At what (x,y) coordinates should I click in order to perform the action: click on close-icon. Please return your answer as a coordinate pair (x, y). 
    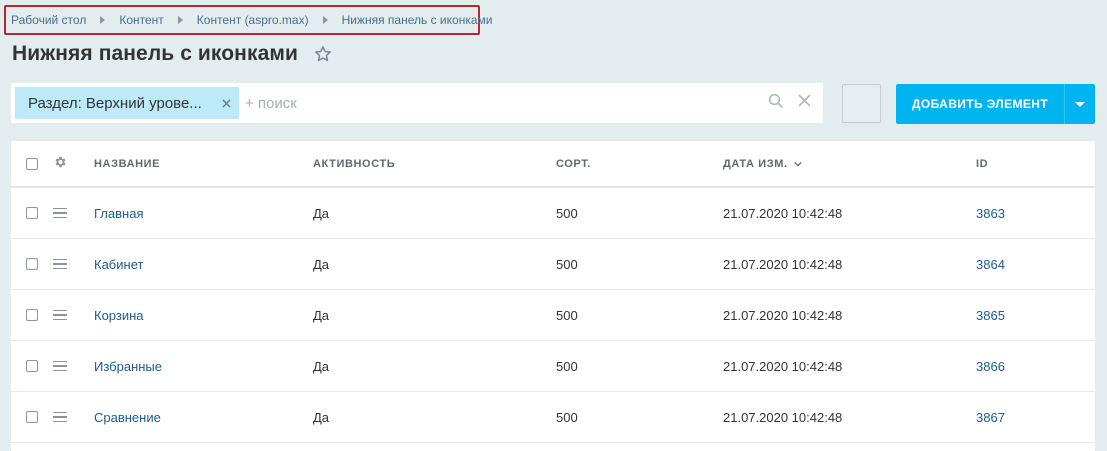
    Looking at the image, I should click on (226, 103).